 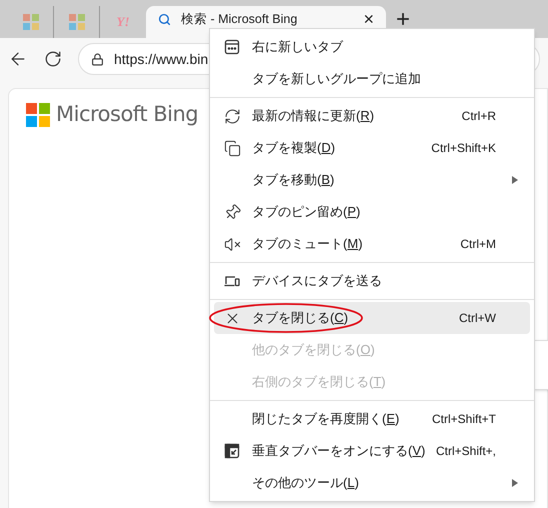 What do you see at coordinates (463, 148) in the screenshot?
I see `shortcut-text: Ctrl+Shift+K` at bounding box center [463, 148].